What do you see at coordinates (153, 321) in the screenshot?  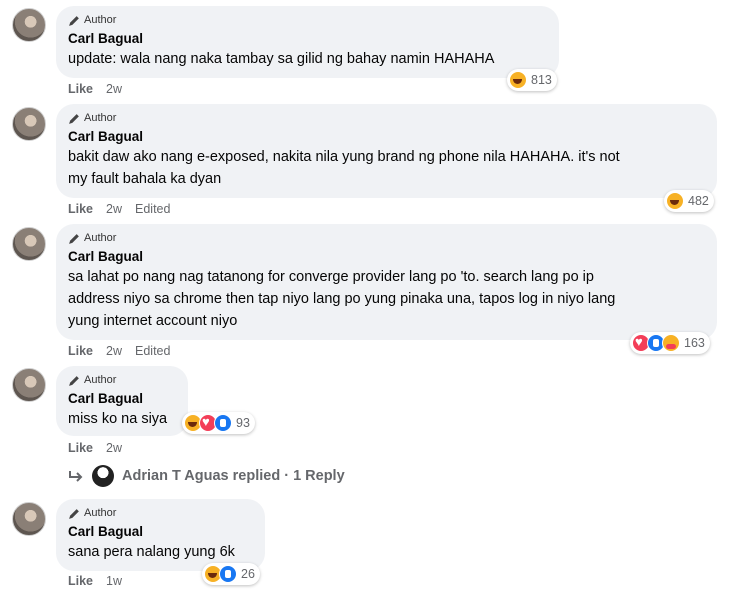 I see `comment-text-line: yung internet account niyo` at bounding box center [153, 321].